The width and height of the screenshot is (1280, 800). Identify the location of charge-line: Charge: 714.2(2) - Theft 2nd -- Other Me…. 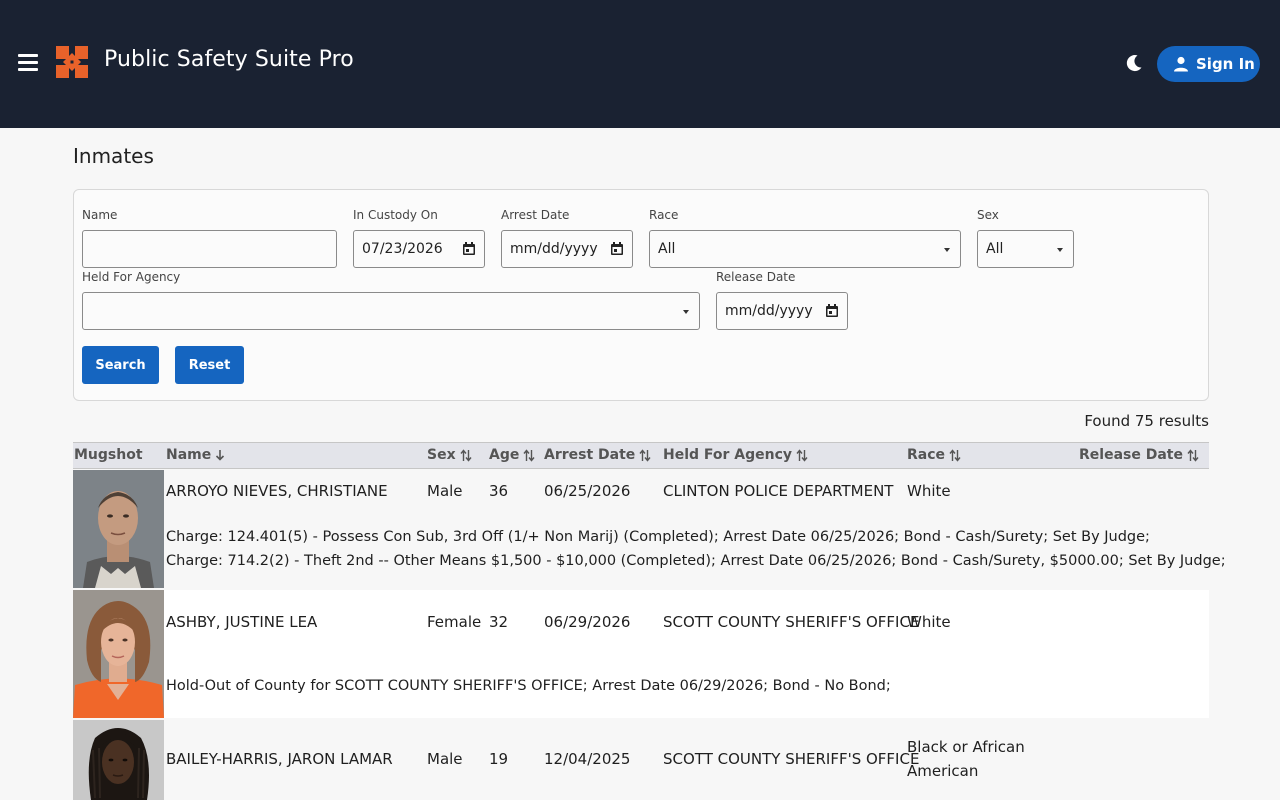
(696, 561).